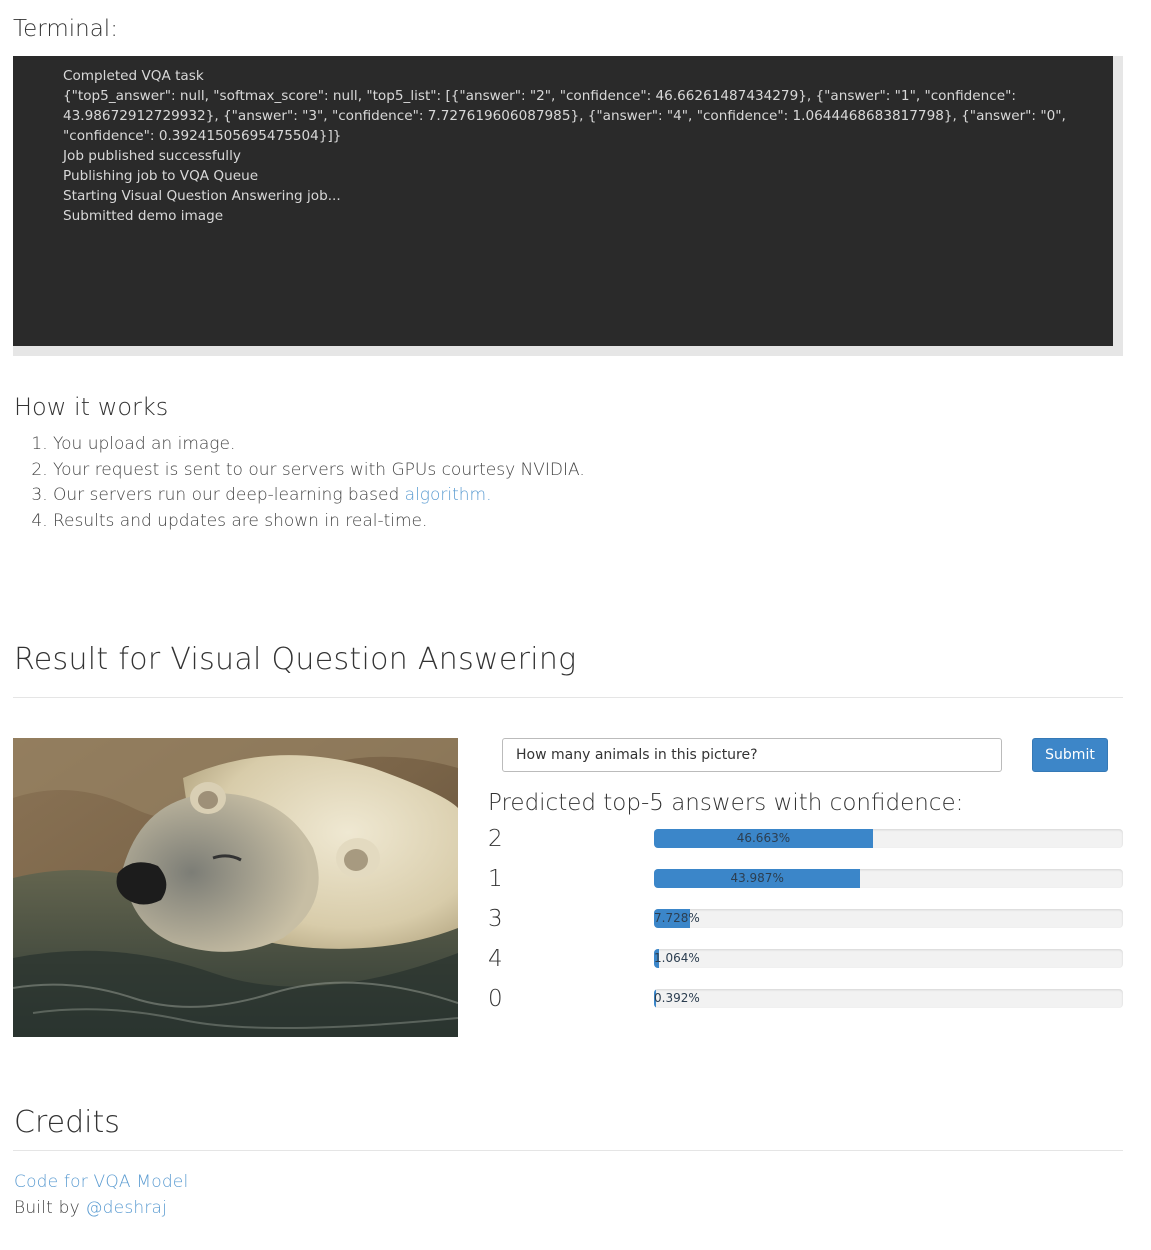  What do you see at coordinates (757, 878) in the screenshot?
I see `confidence-label: 43.987%` at bounding box center [757, 878].